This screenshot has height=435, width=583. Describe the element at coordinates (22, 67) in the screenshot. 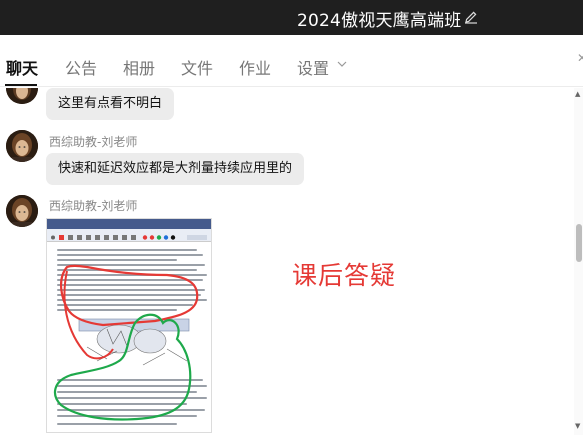

I see `tab-chat: 聊天` at that location.